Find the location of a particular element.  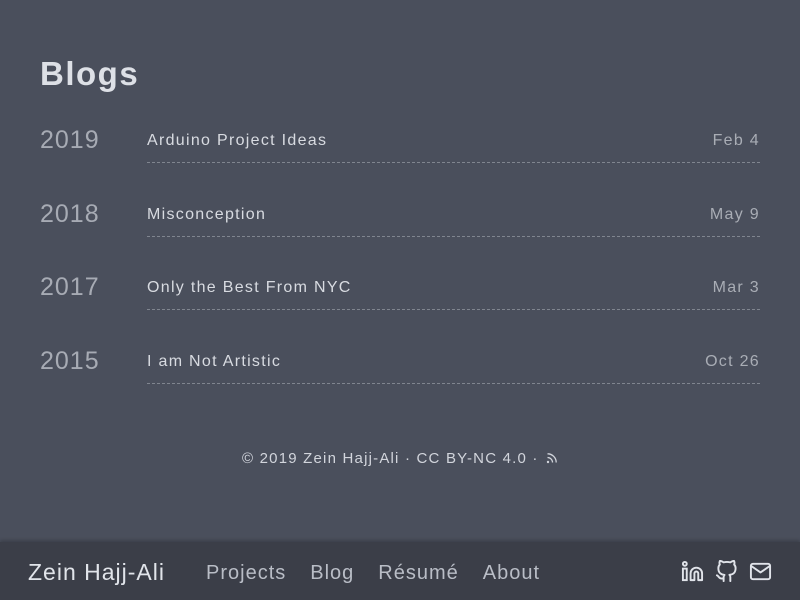

post-date: Oct 26 is located at coordinates (732, 362).